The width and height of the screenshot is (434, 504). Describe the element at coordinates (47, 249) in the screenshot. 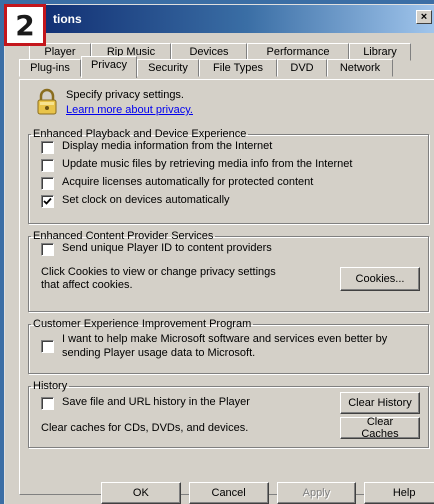

I see `send-player-id-checkbox` at that location.